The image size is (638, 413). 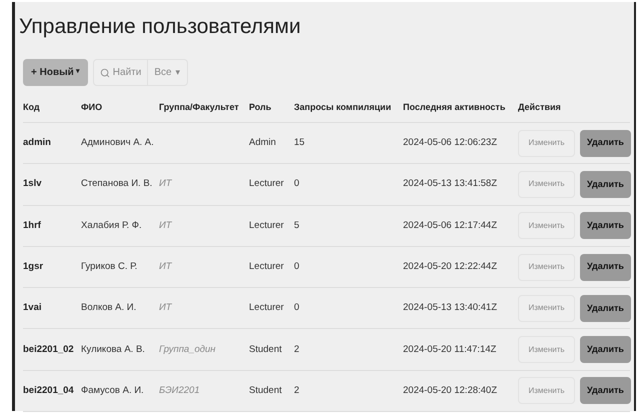 I want to click on search-icon, so click(x=105, y=73).